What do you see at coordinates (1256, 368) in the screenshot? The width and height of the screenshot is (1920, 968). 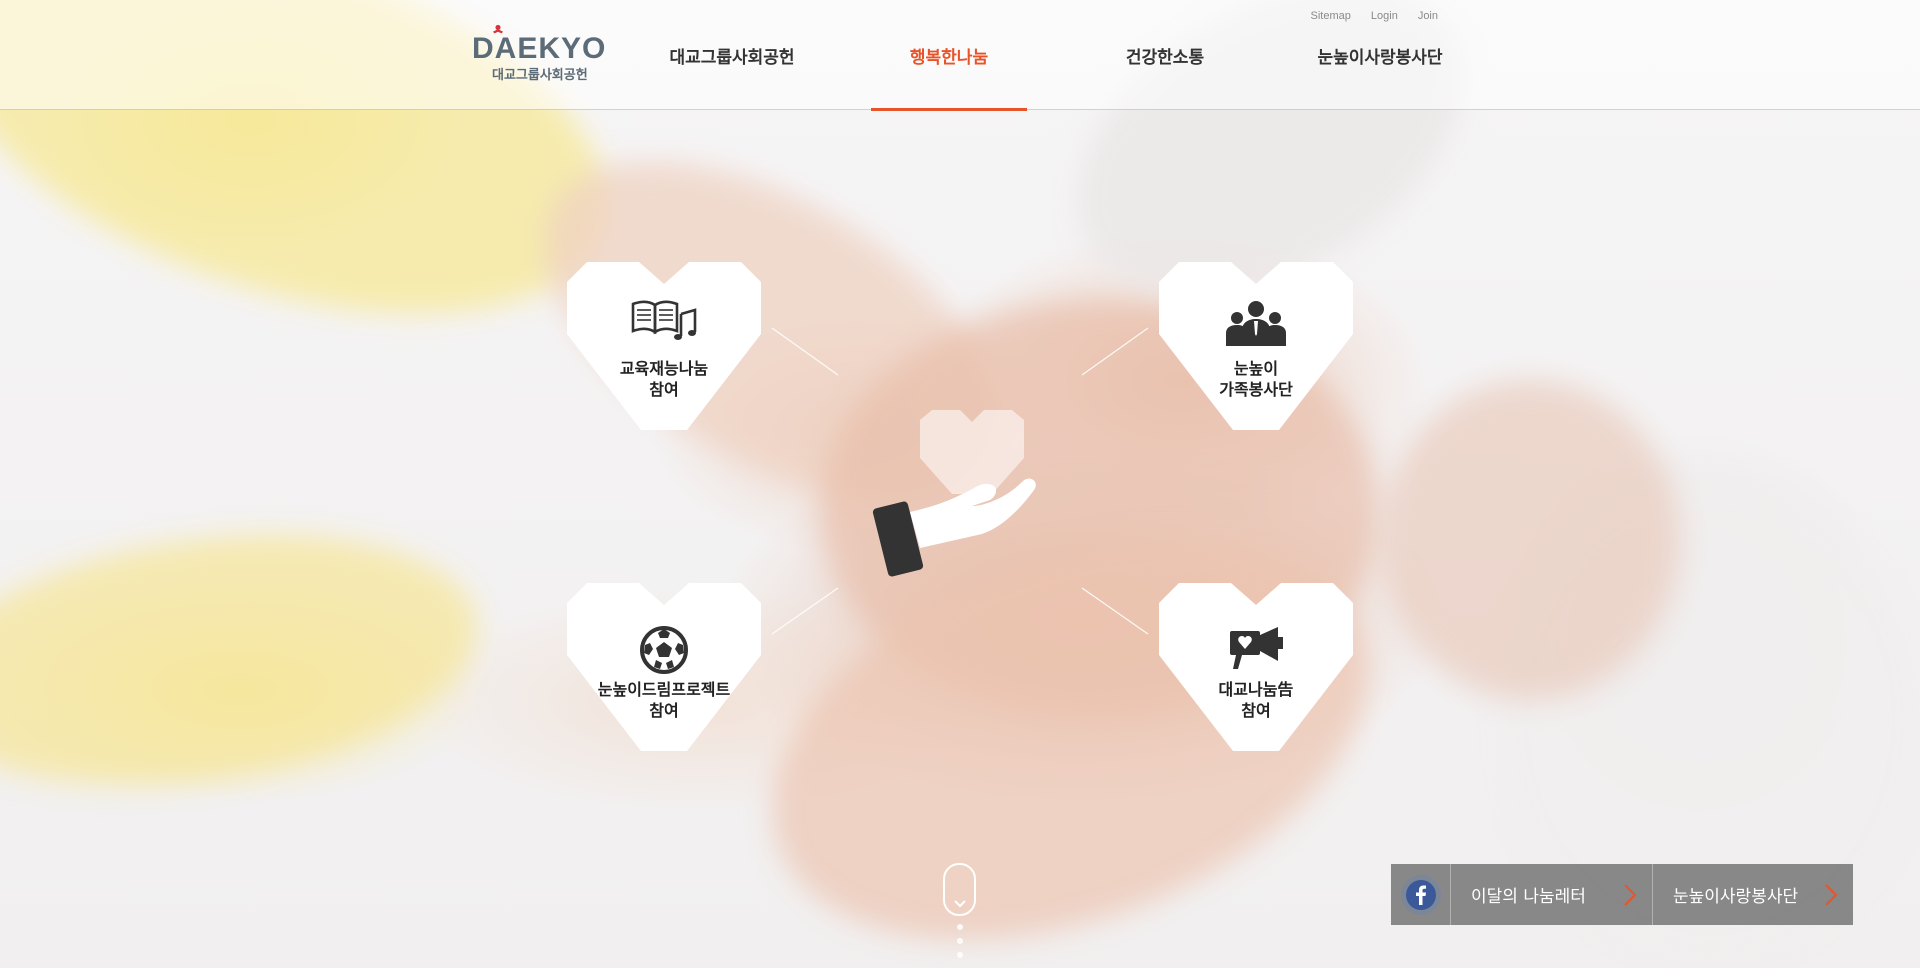 I see `heart-label-line1: 눈높이` at bounding box center [1256, 368].